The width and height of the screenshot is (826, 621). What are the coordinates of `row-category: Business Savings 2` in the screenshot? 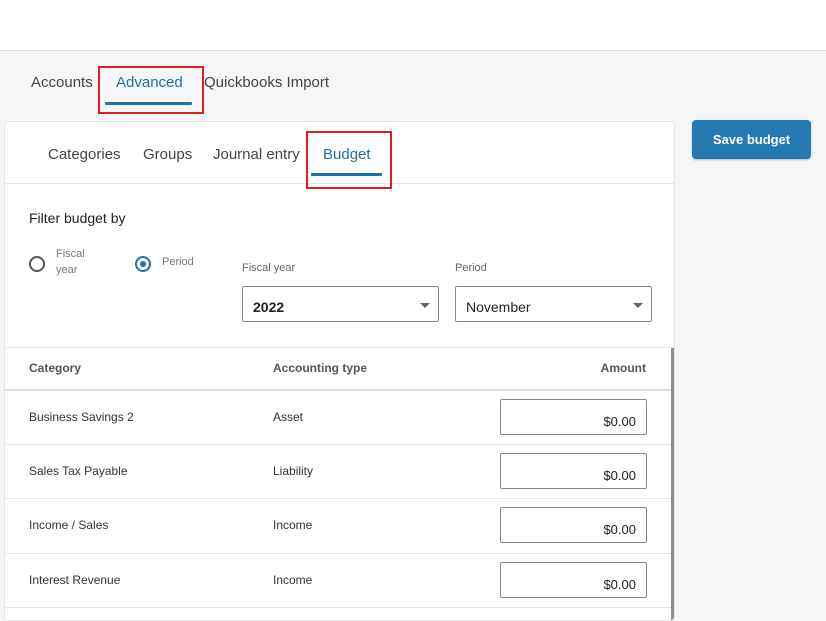 It's located at (81, 417).